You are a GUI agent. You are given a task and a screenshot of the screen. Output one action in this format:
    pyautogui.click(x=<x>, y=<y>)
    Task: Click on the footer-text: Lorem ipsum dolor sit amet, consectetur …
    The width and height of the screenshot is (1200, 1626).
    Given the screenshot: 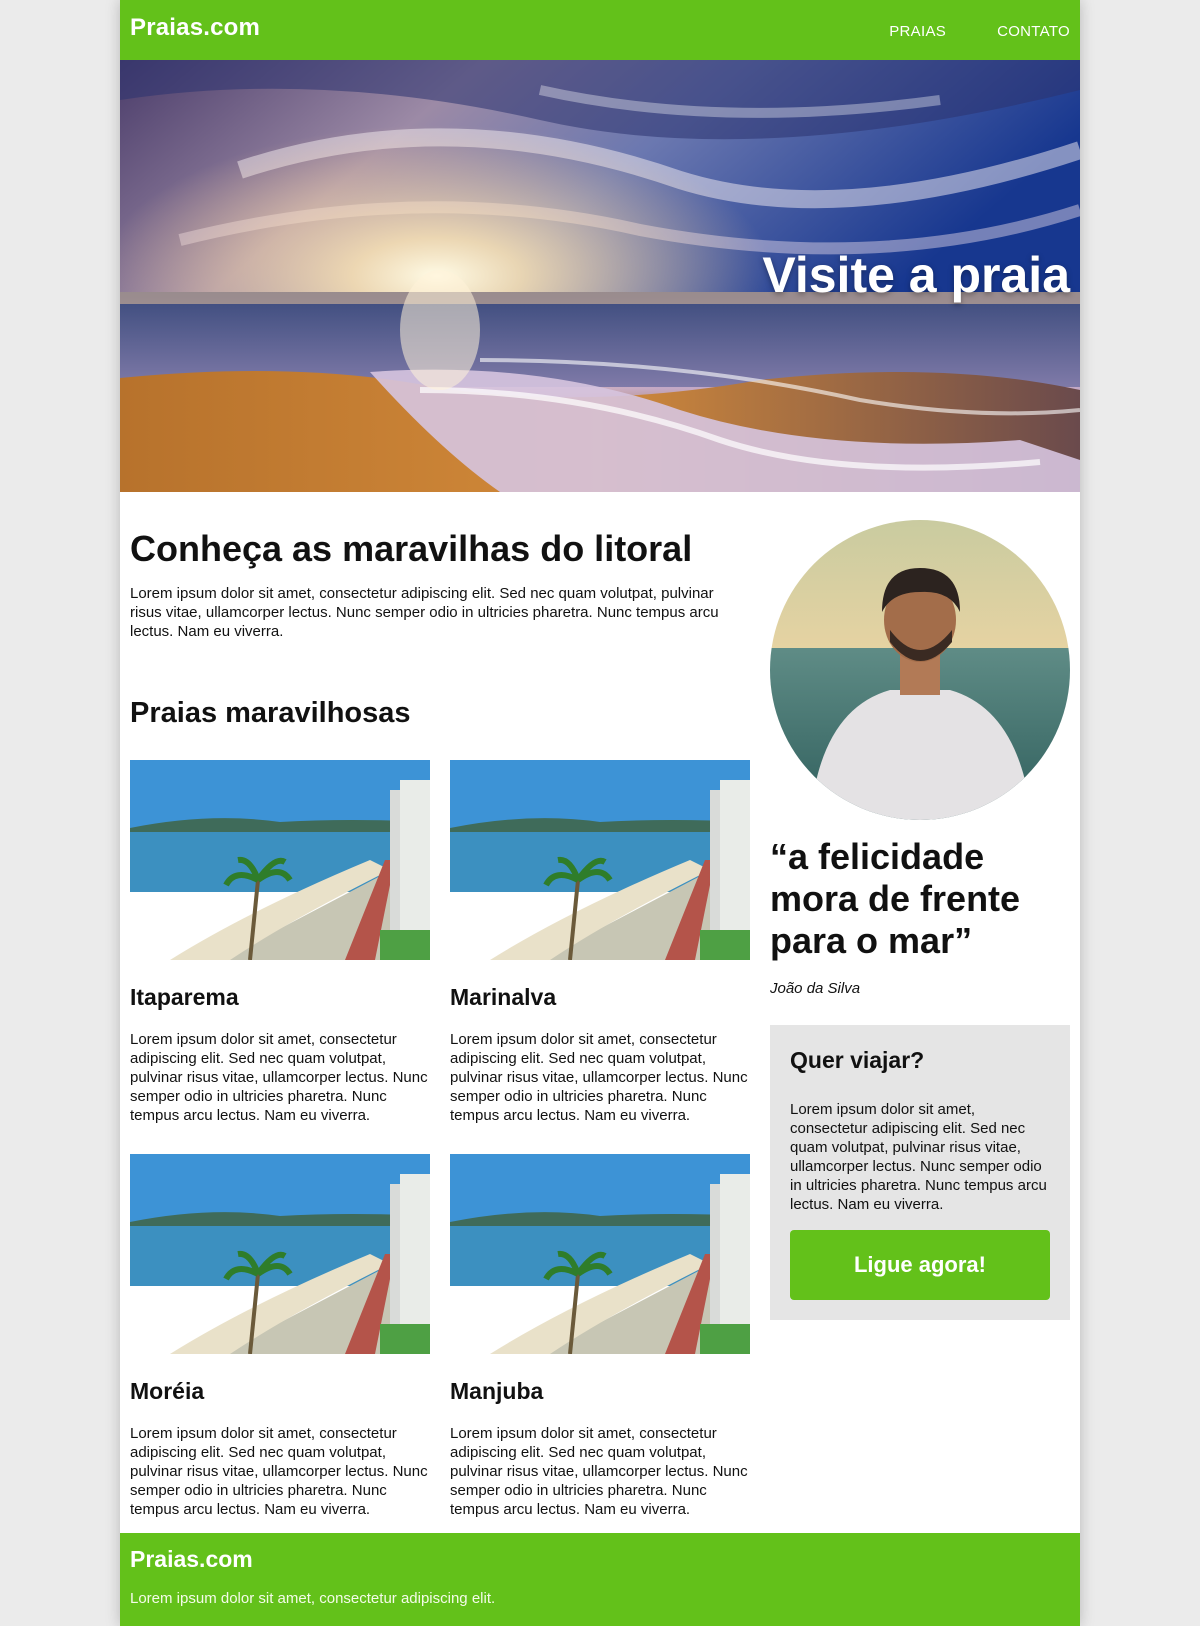 What is the action you would take?
    pyautogui.click(x=313, y=1598)
    